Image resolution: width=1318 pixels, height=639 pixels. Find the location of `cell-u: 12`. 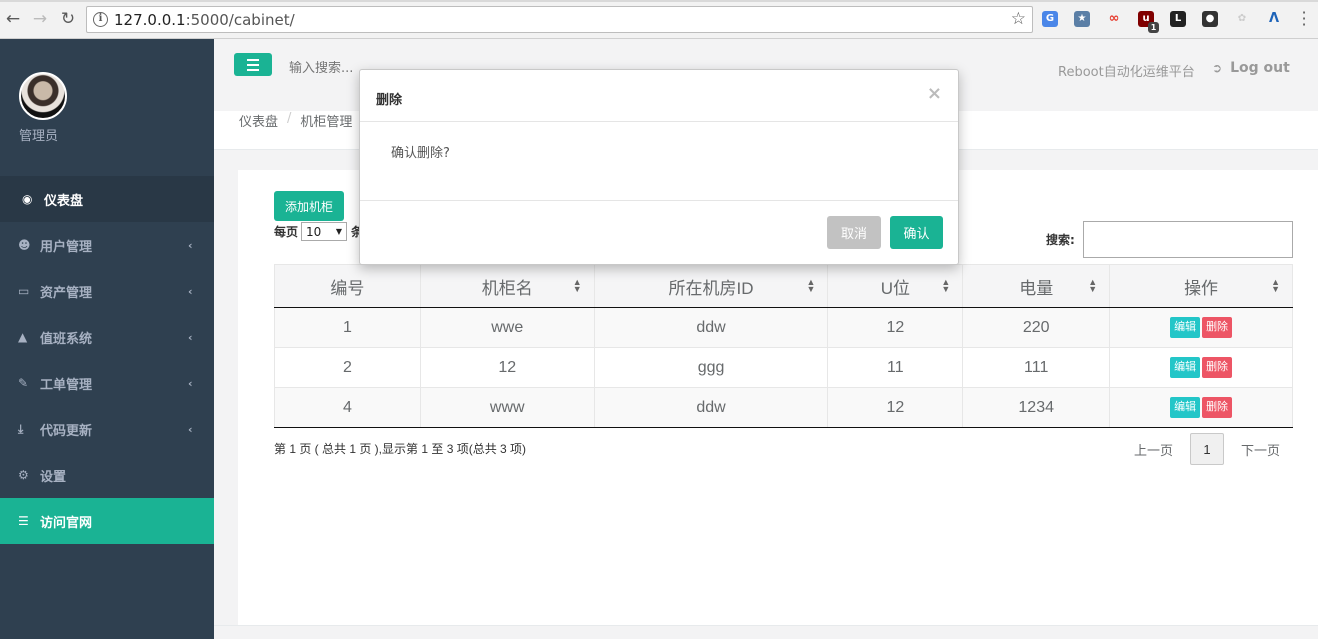

cell-u: 12 is located at coordinates (895, 407).